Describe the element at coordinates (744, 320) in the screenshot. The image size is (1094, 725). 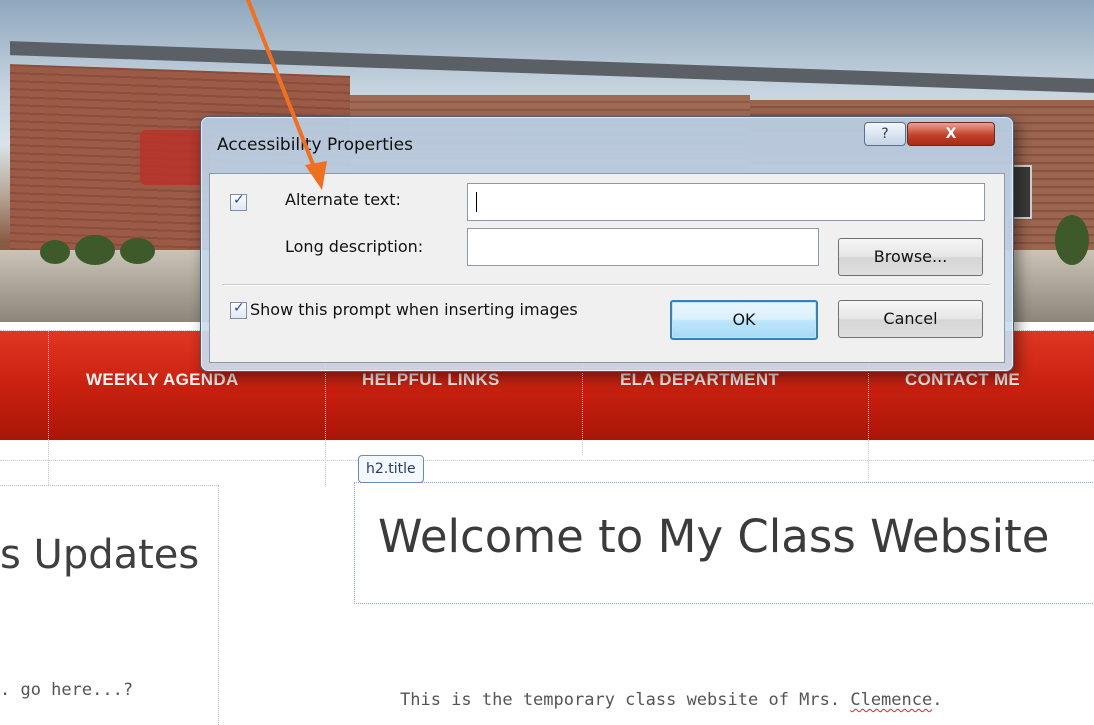
I see `ok-button: OK` at that location.